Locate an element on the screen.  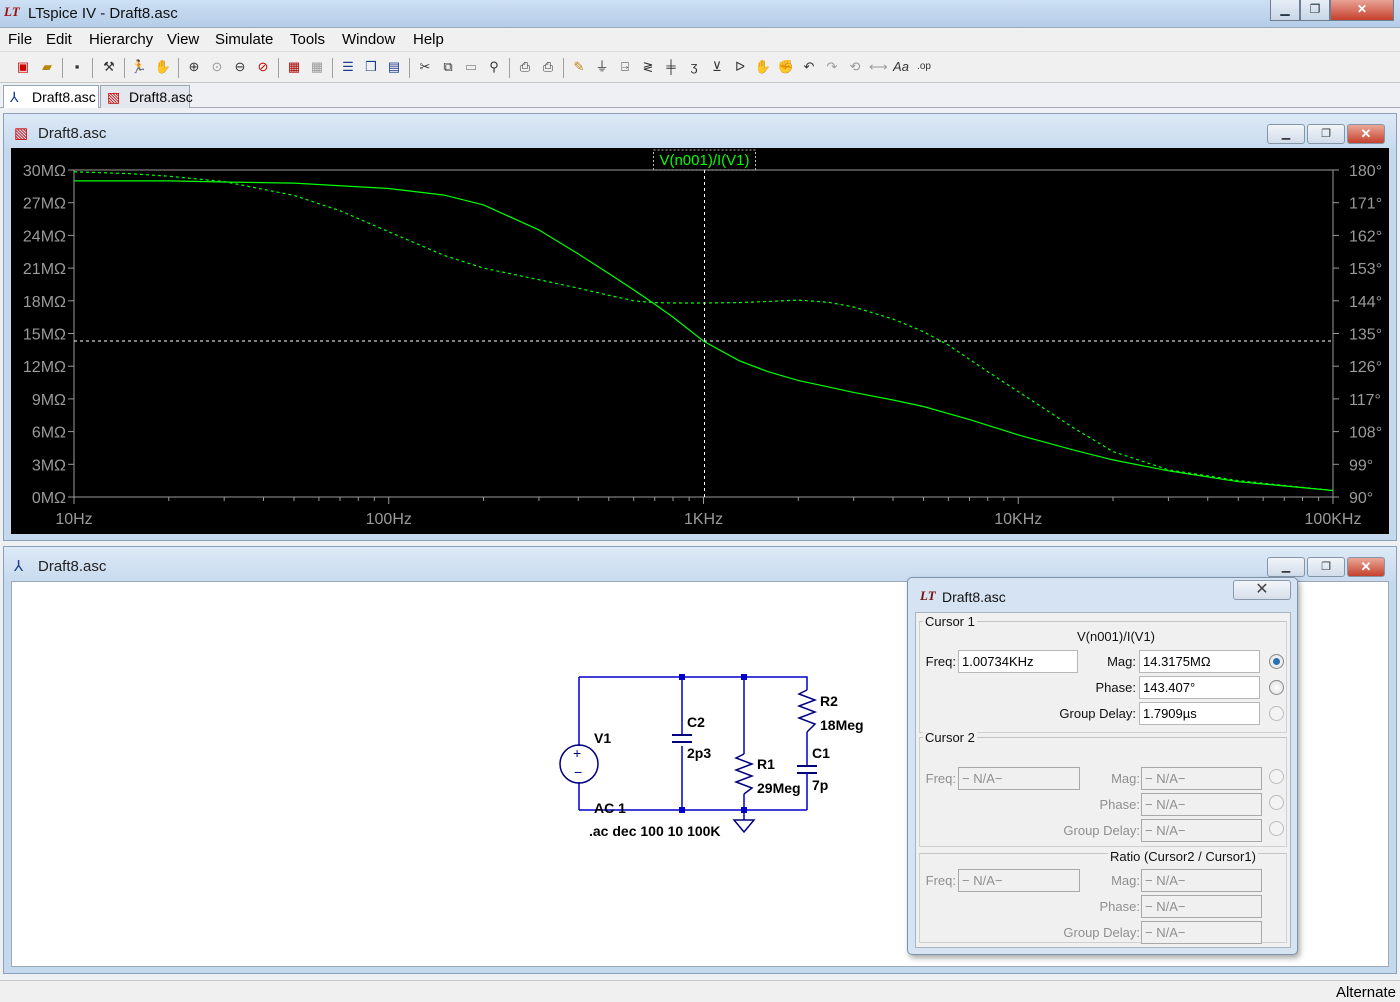
schem-close-button: ✕ is located at coordinates (1366, 567).